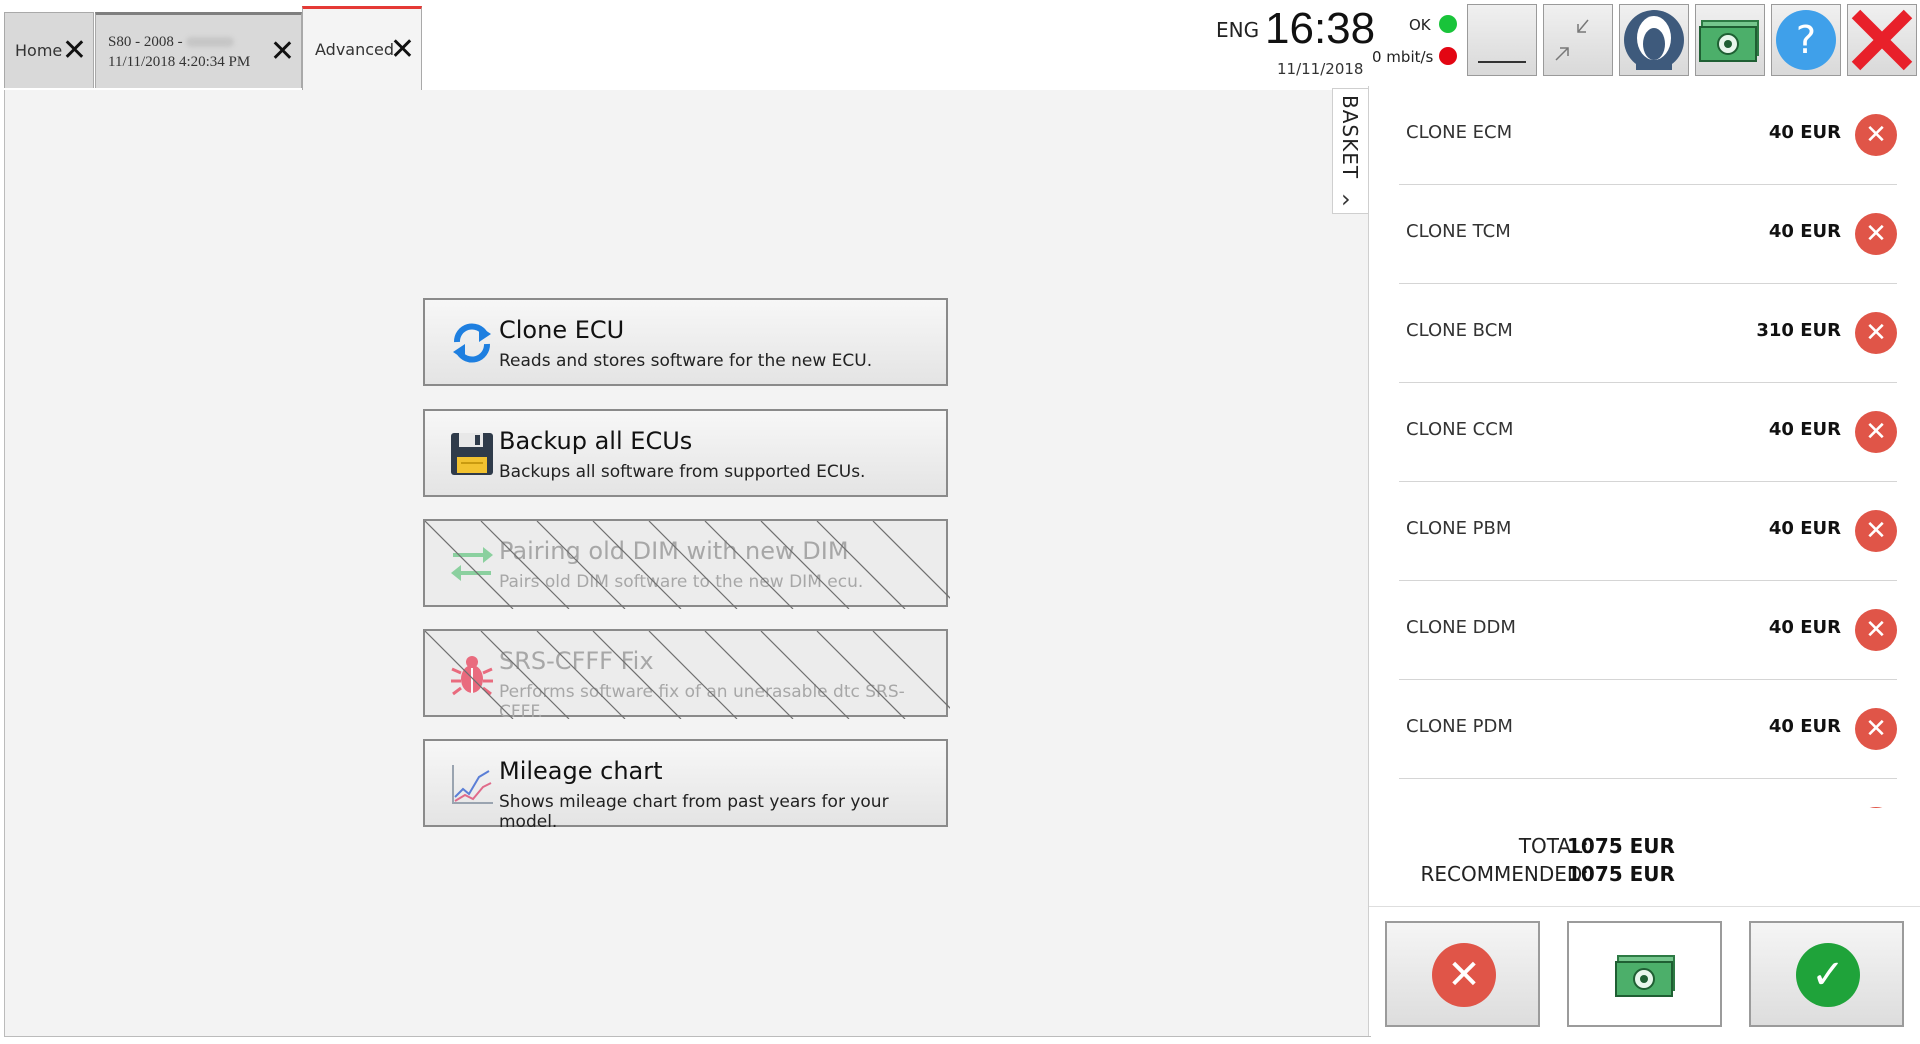 Image resolution: width=1920 pixels, height=1044 pixels. I want to click on bug-icon, so click(472, 676).